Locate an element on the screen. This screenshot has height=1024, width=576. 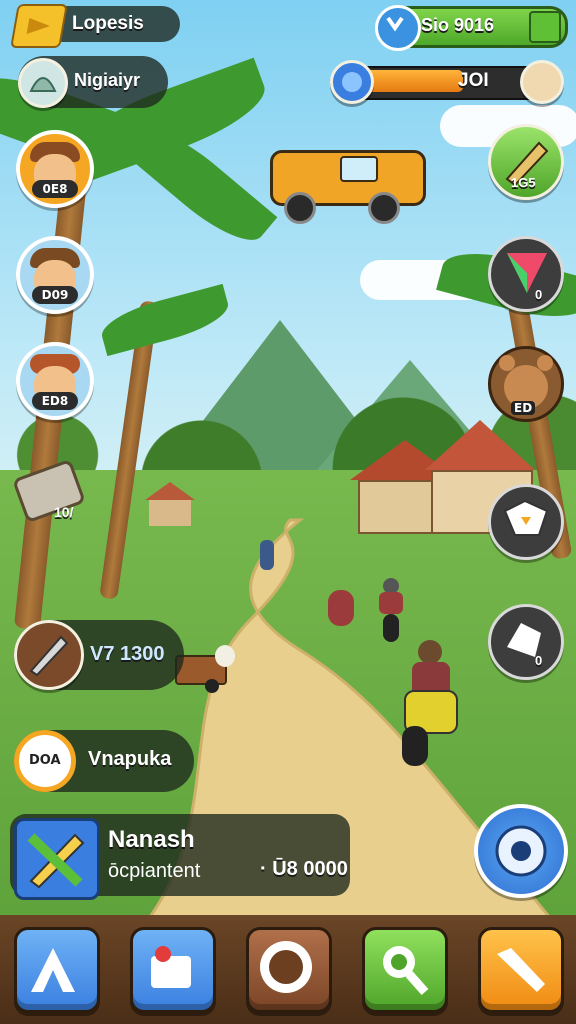
pin-value: 0 is located at coordinates (539, 660).